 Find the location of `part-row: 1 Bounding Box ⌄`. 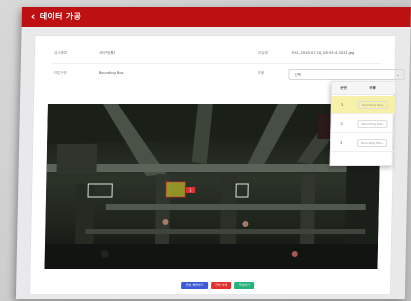

part-row: 1 Bounding Box ⌄ is located at coordinates (363, 105).